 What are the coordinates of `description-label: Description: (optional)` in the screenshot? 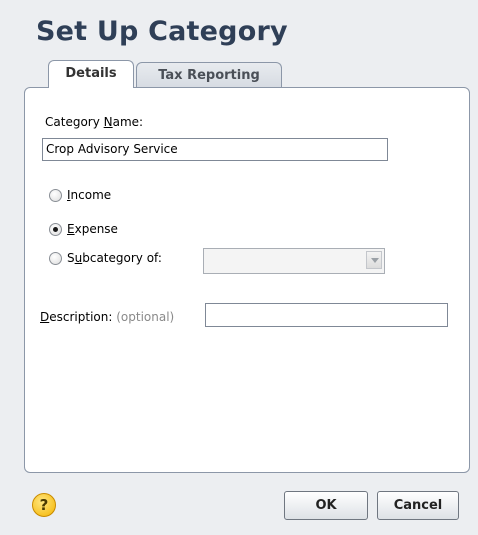 It's located at (107, 317).